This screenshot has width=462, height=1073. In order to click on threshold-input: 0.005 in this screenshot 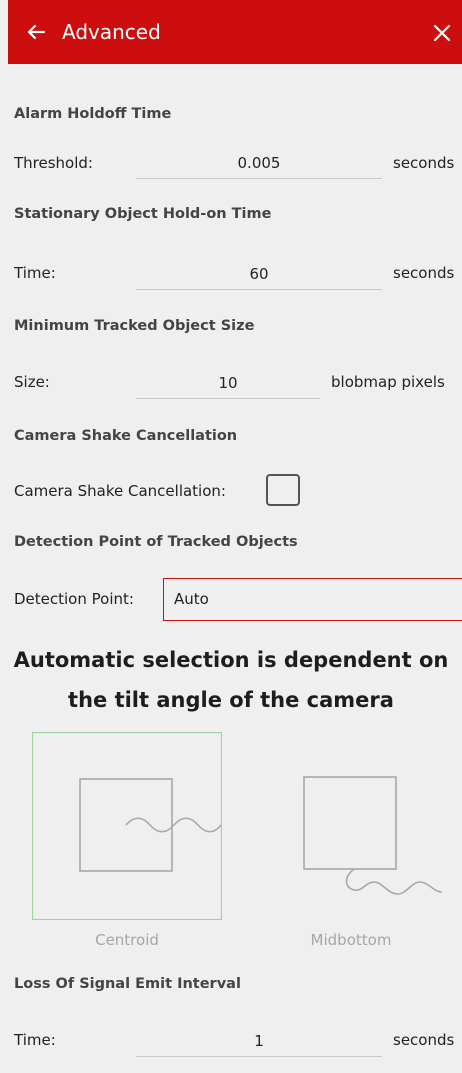, I will do `click(259, 163)`.